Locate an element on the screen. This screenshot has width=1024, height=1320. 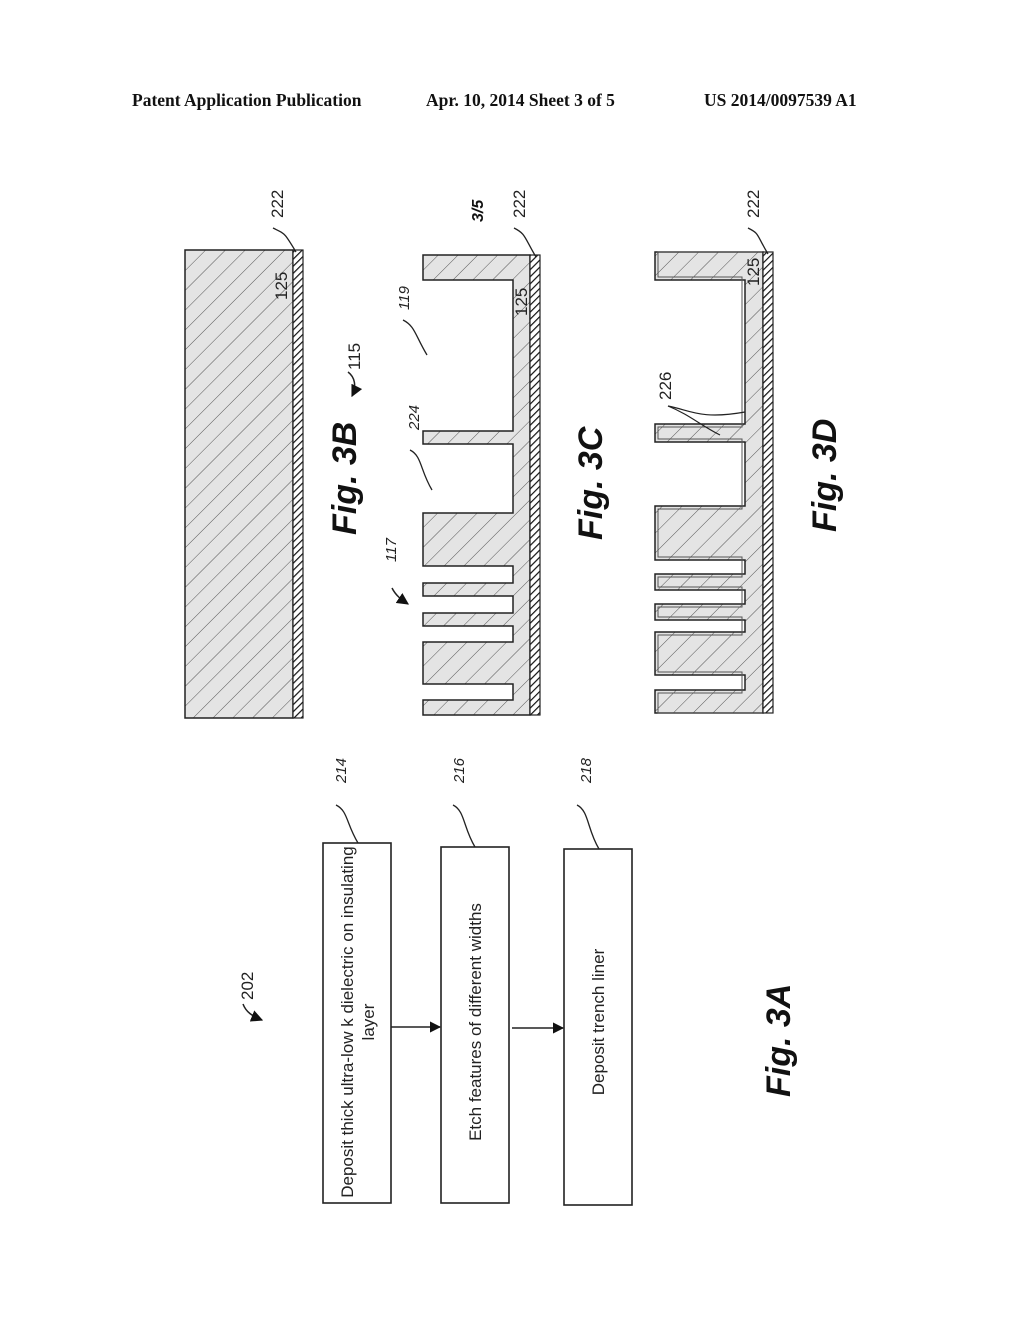
fig-3b-label: Fig. 3B is located at coordinates (345, 478).